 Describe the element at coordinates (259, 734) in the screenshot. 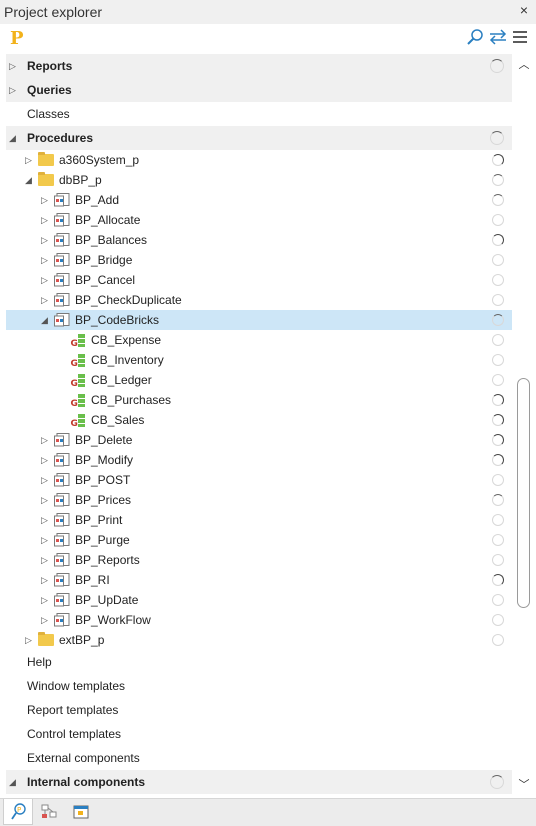

I see `tree-section-control-templates: Control templates` at that location.